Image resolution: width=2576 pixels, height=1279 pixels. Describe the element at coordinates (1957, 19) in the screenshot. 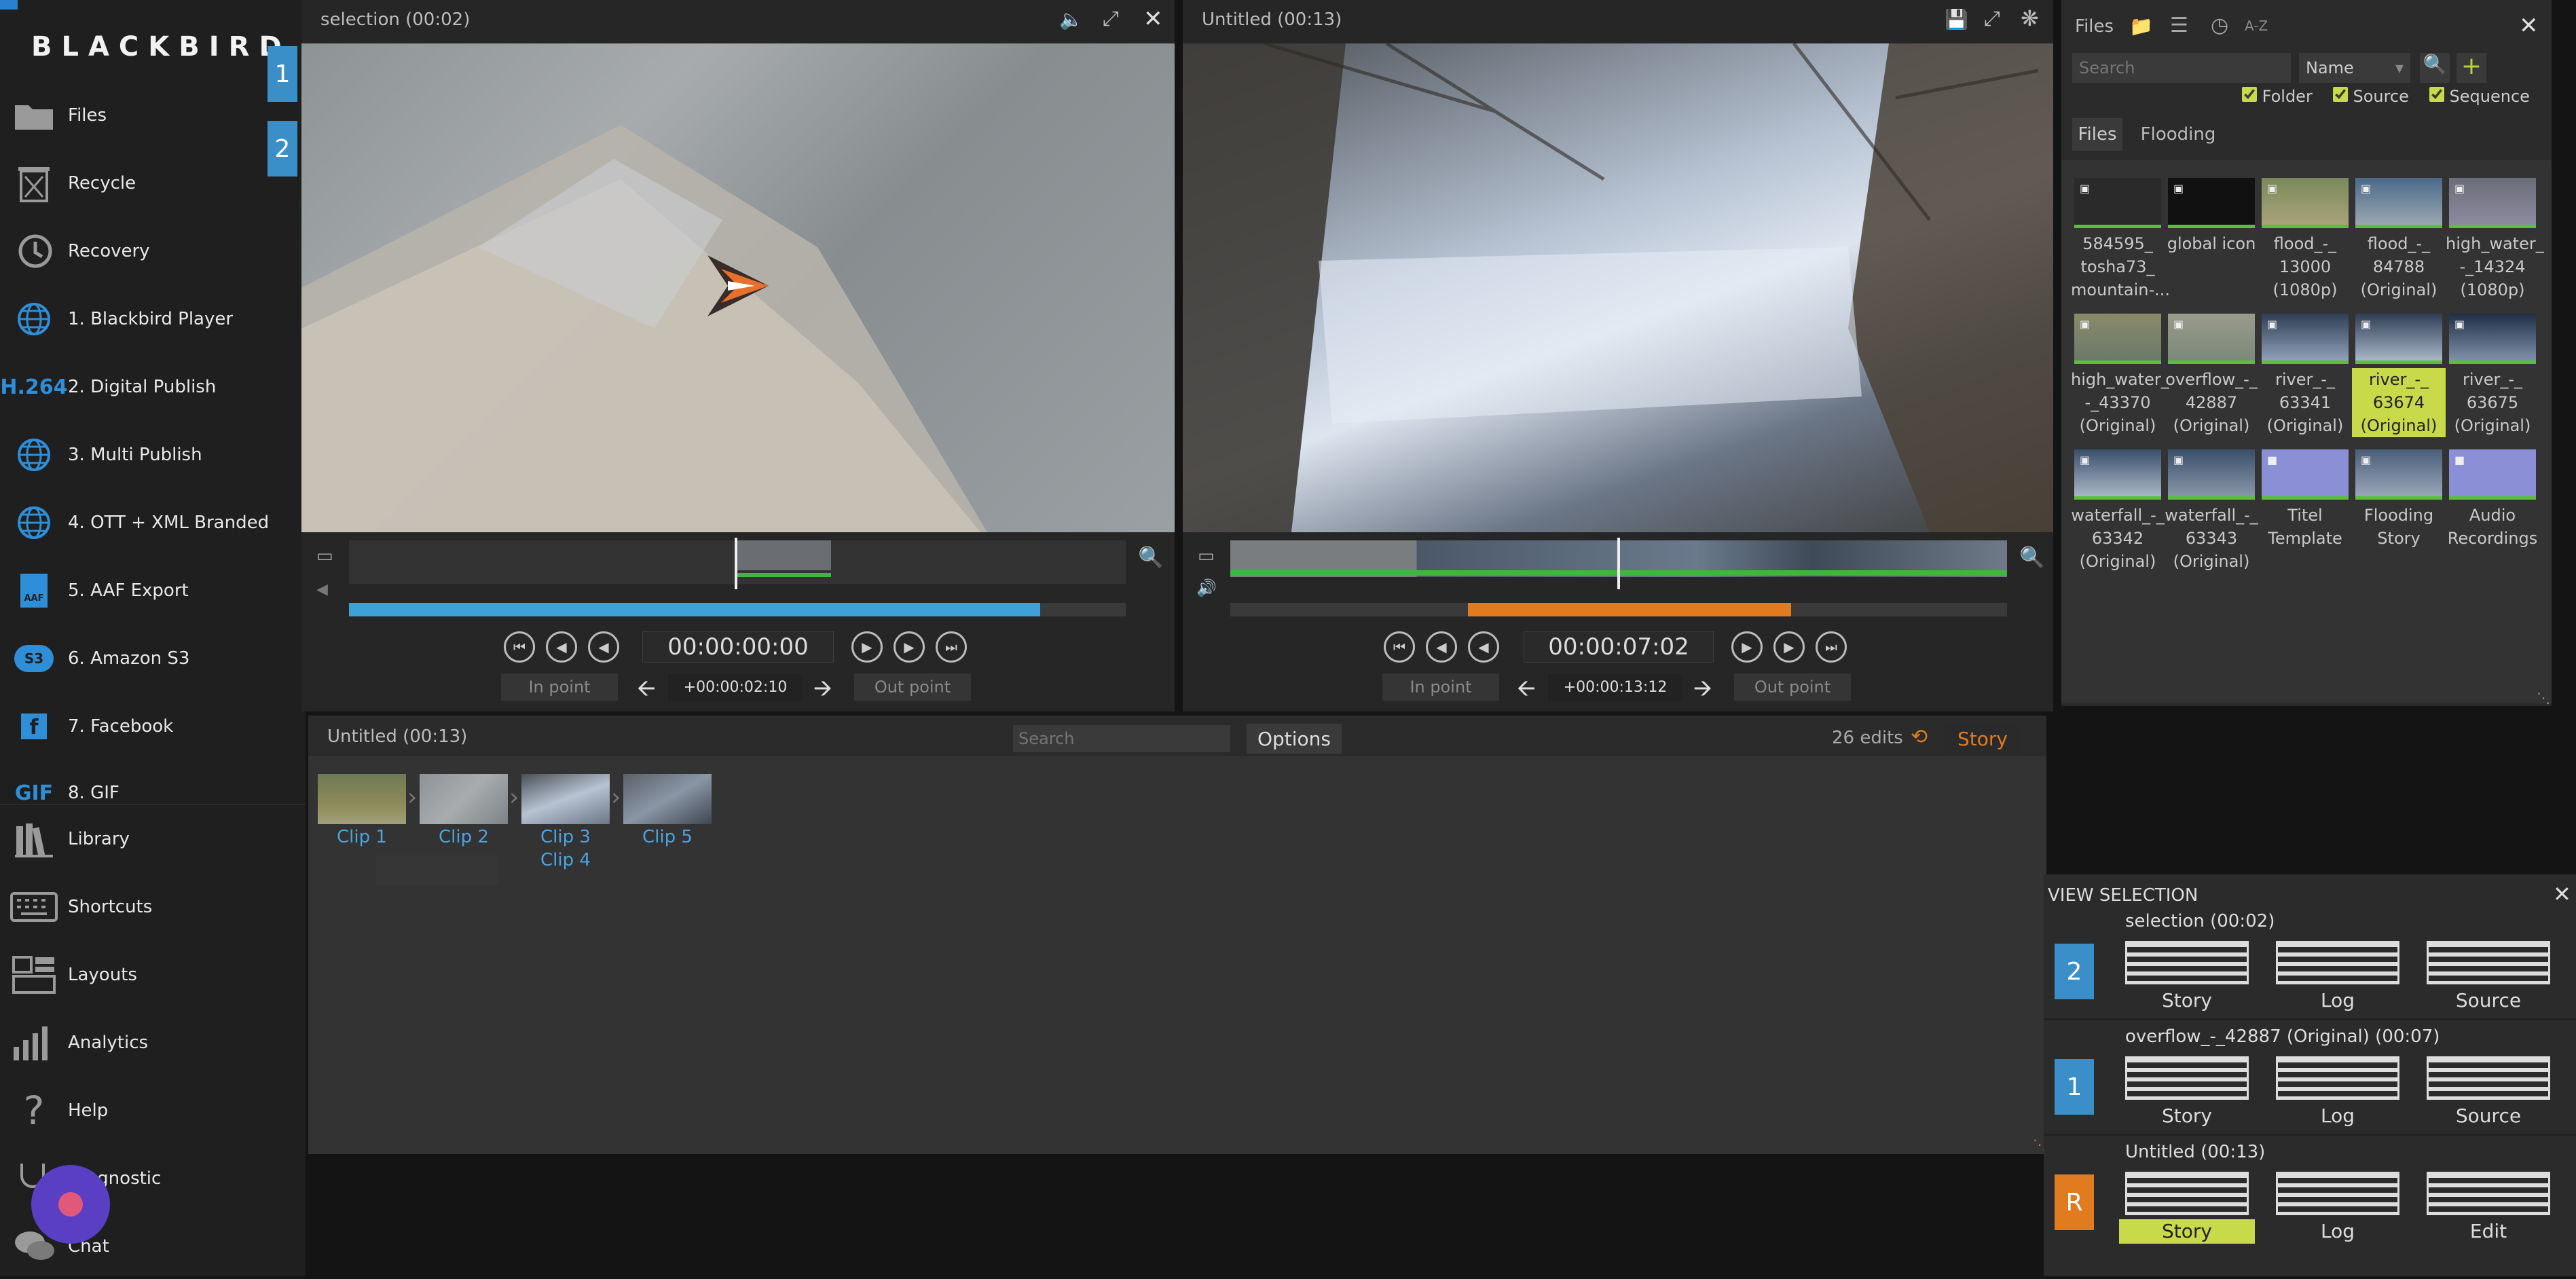

I see `save-icon: 💾` at that location.